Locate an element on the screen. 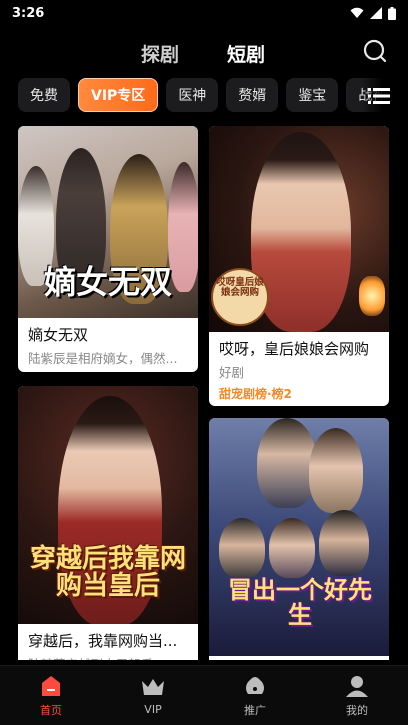 This screenshot has height=725, width=408. poster-title-art: 哎呀皇后娘娘会网购 is located at coordinates (240, 287).